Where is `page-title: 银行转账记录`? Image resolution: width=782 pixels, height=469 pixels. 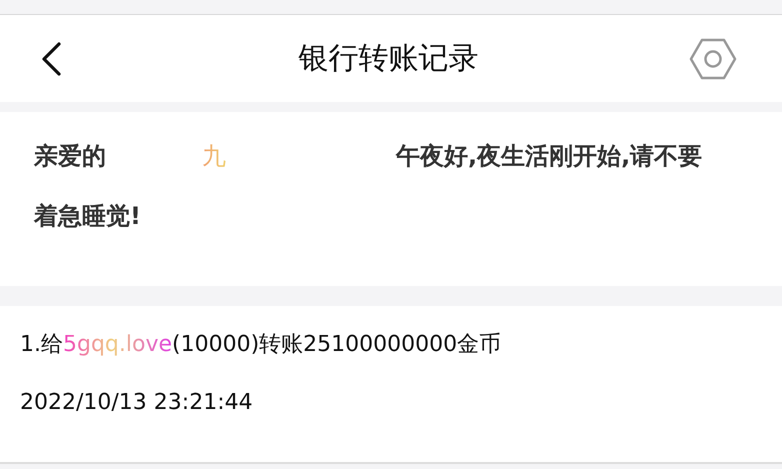 page-title: 银行转账记录 is located at coordinates (388, 59).